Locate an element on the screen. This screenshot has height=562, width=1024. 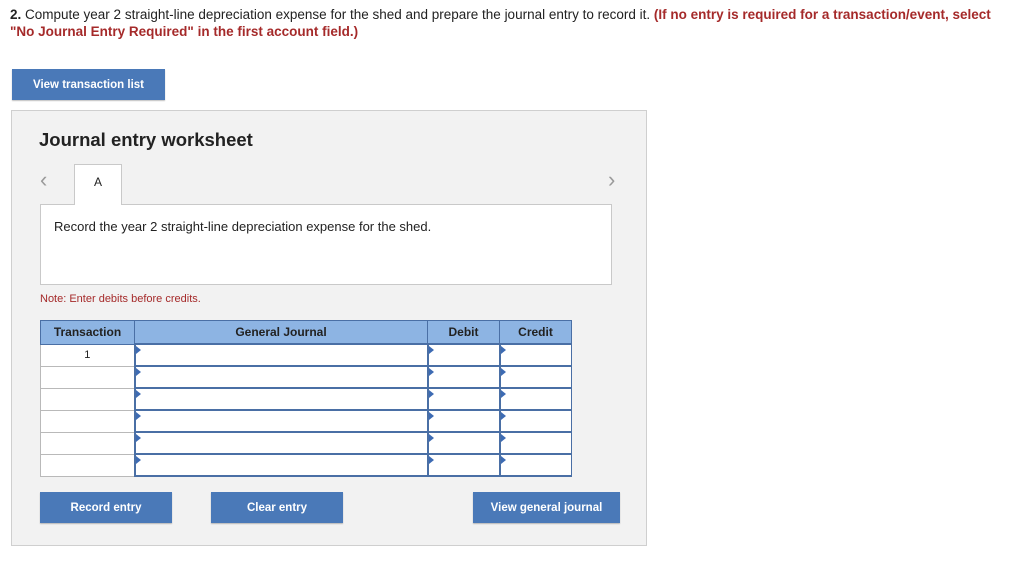
chevron-right-icon: › is located at coordinates (611, 180).